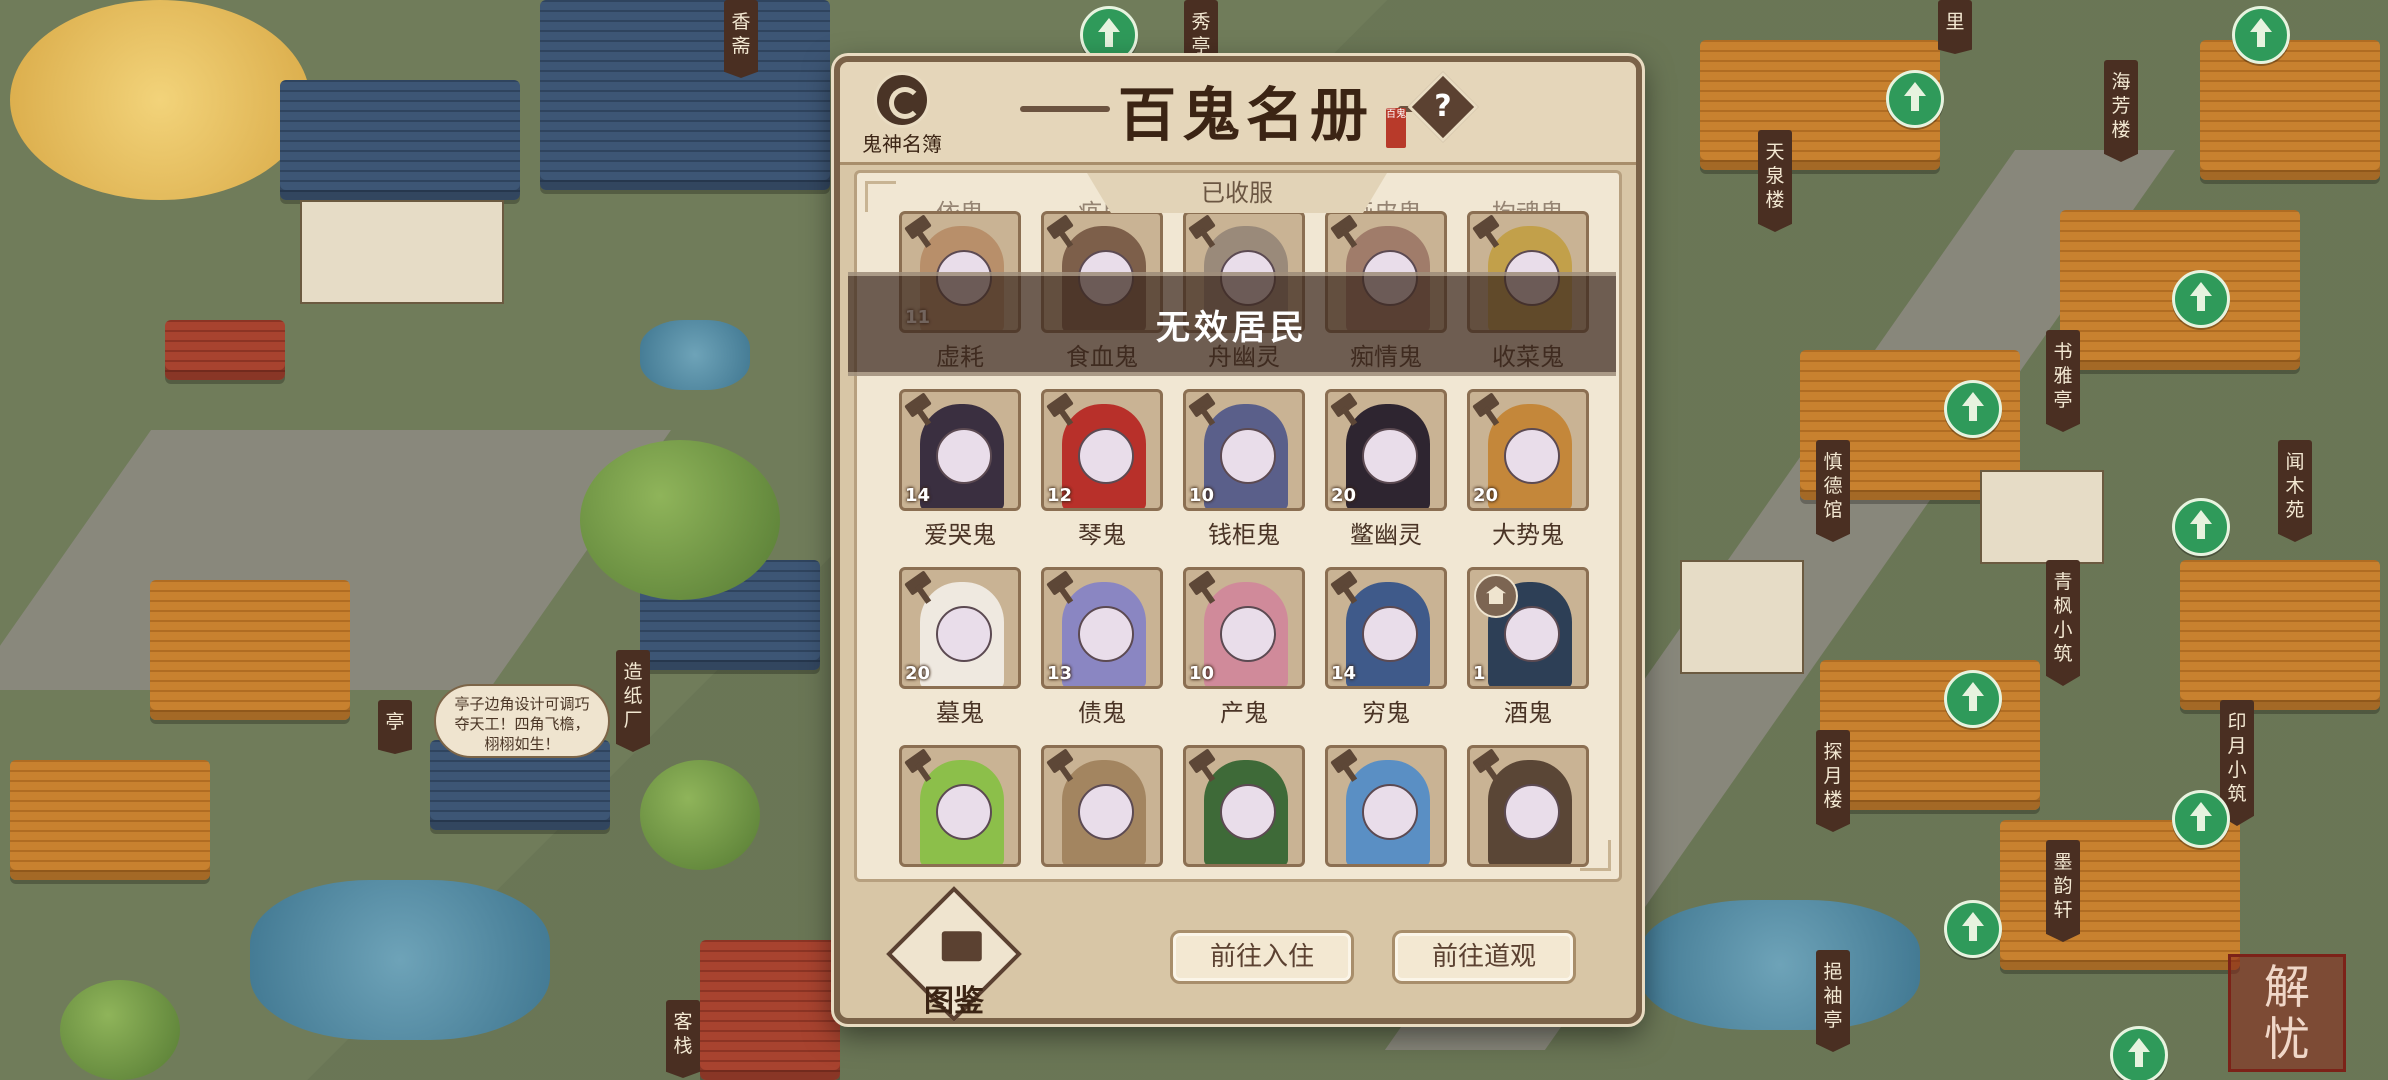 Image resolution: width=2388 pixels, height=1080 pixels. What do you see at coordinates (1237, 193) in the screenshot?
I see `collected-tab: 已收服` at bounding box center [1237, 193].